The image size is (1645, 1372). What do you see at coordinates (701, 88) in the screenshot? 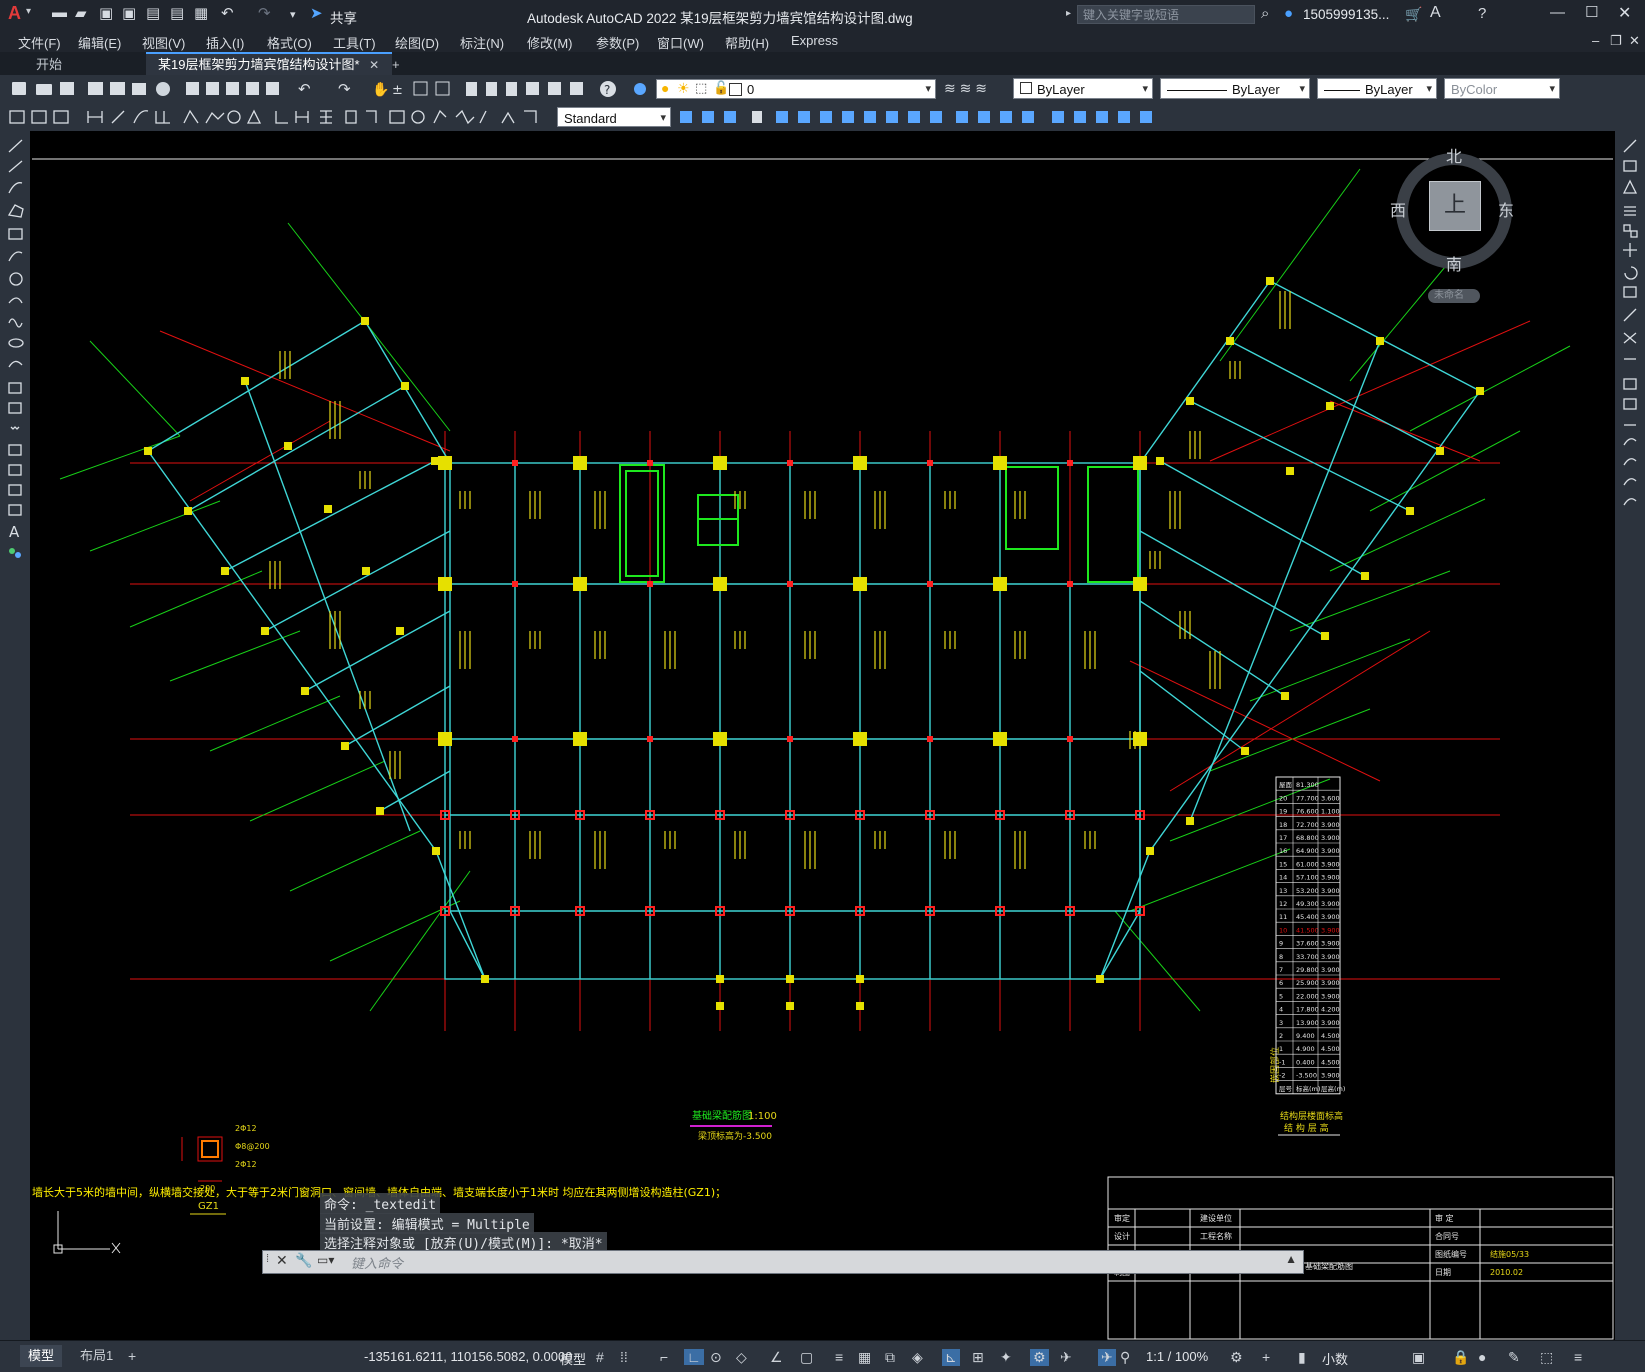
I see `layer-vp-icon: ⬚` at bounding box center [701, 88].